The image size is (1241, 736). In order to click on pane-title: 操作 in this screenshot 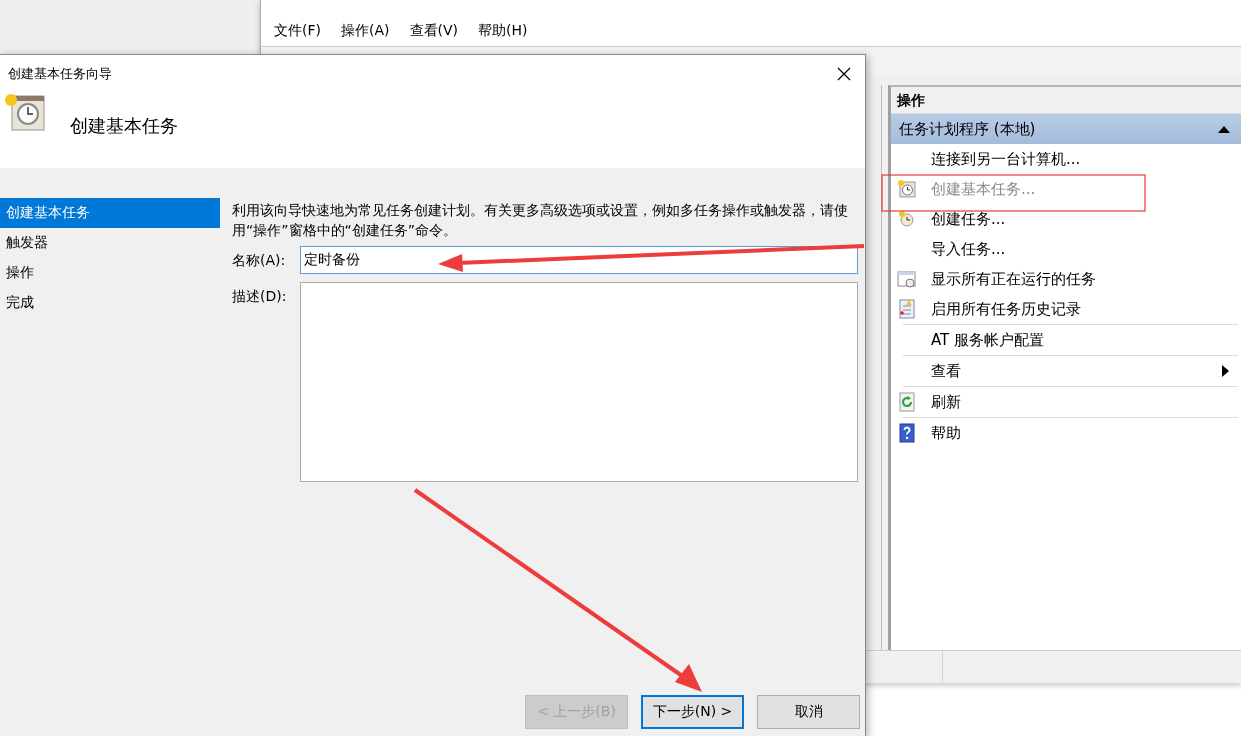, I will do `click(1066, 100)`.